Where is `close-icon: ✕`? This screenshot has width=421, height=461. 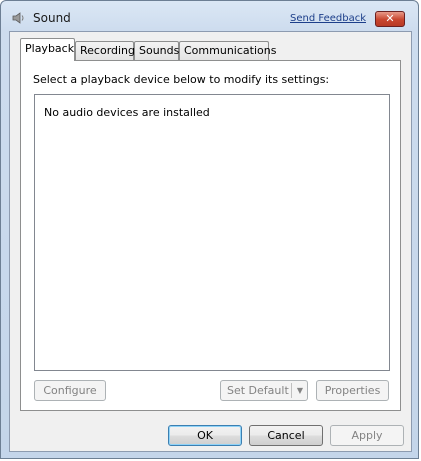 close-icon: ✕ is located at coordinates (390, 18).